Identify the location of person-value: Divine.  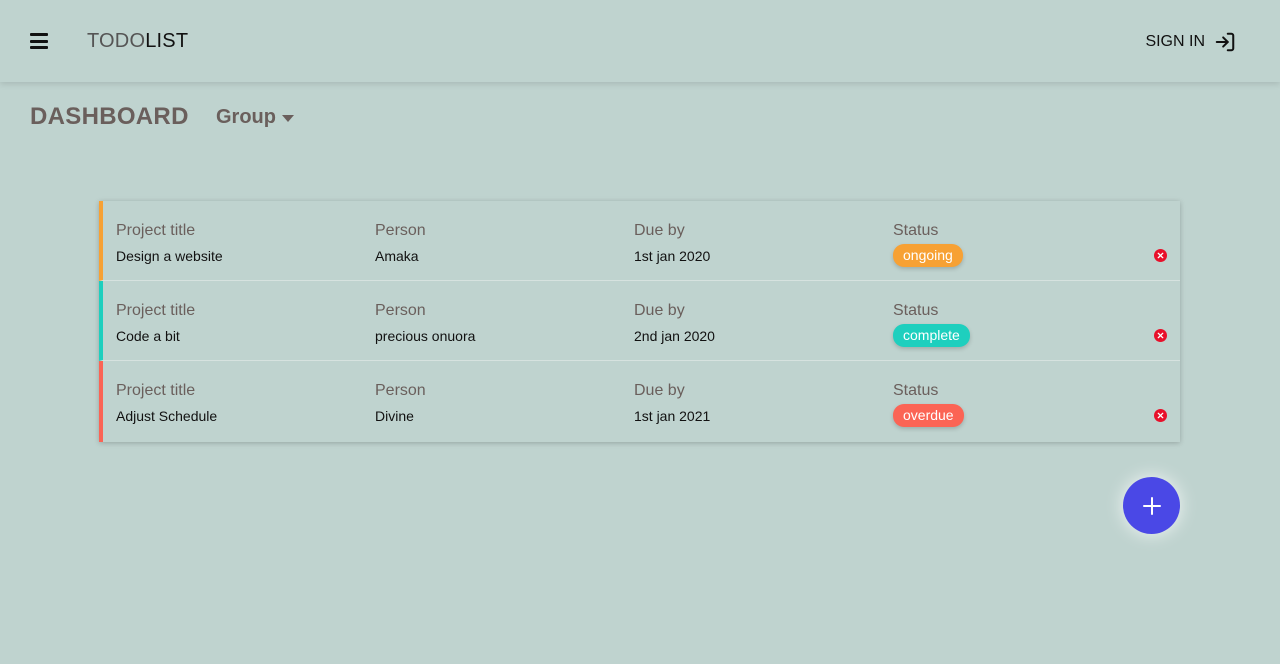
(394, 416).